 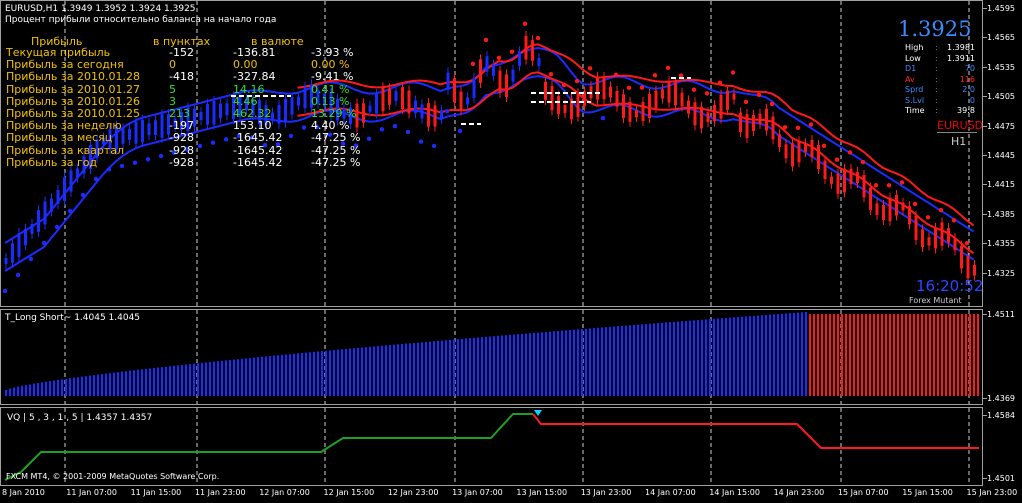 I want to click on table-row-percent: 4.40 %, so click(x=330, y=126).